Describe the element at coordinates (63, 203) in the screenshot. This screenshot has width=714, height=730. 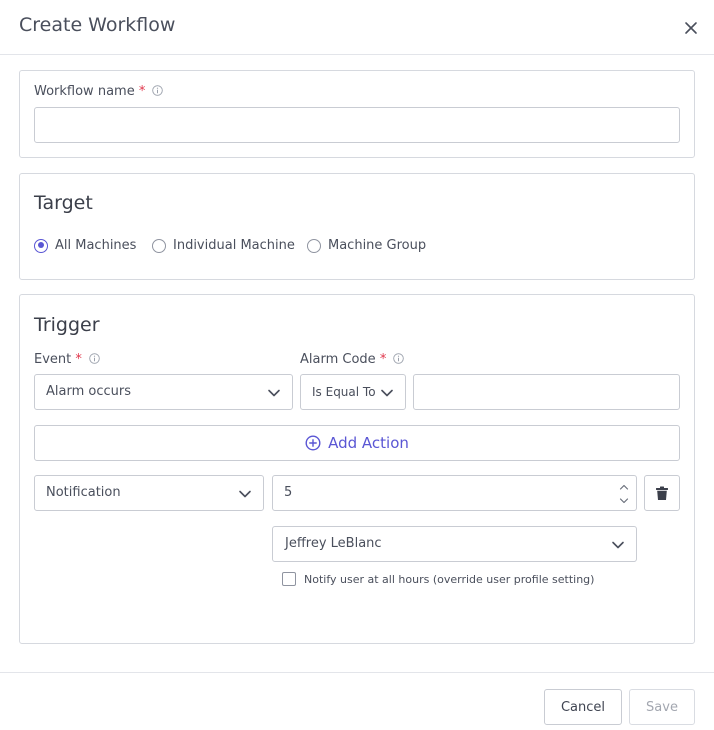
I see `target-title: Target` at that location.